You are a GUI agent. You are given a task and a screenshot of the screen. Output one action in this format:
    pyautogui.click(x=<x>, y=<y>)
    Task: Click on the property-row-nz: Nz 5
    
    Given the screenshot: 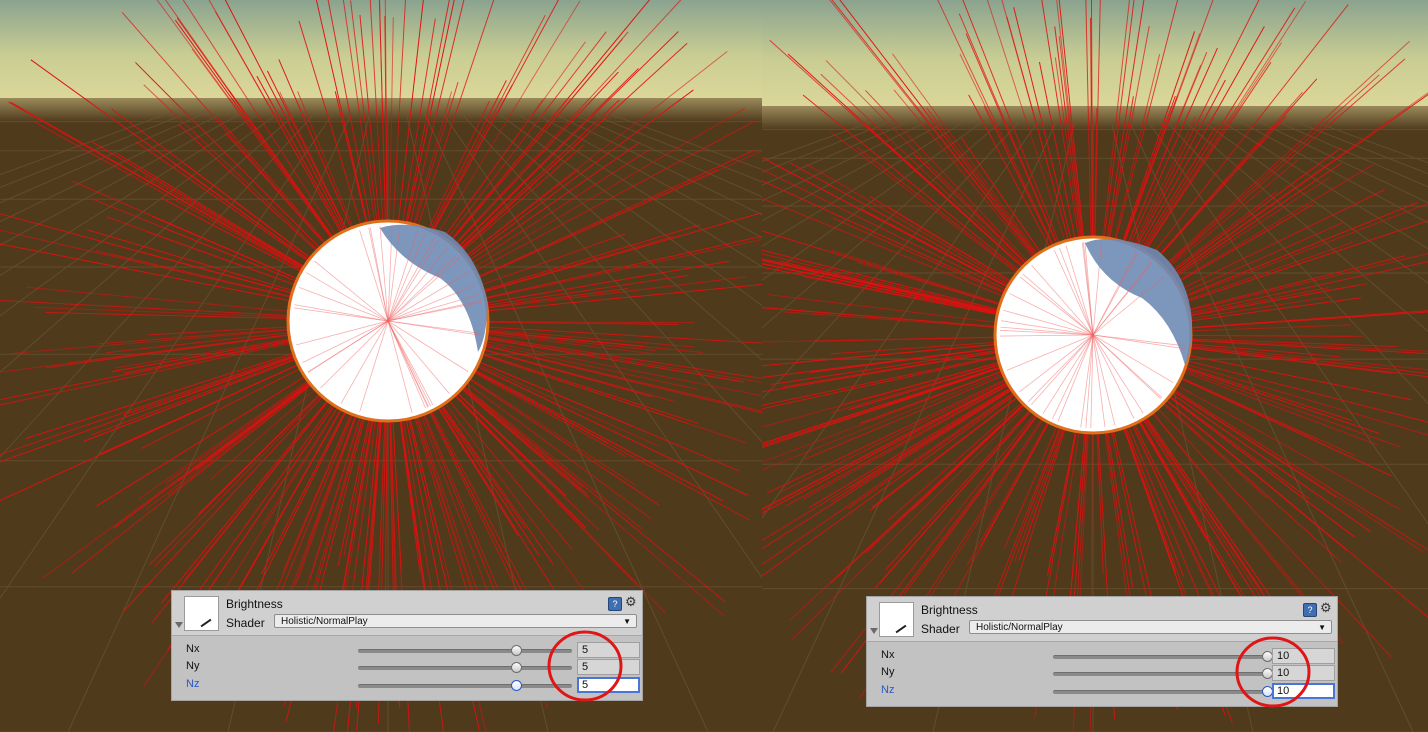 What is the action you would take?
    pyautogui.click(x=407, y=685)
    